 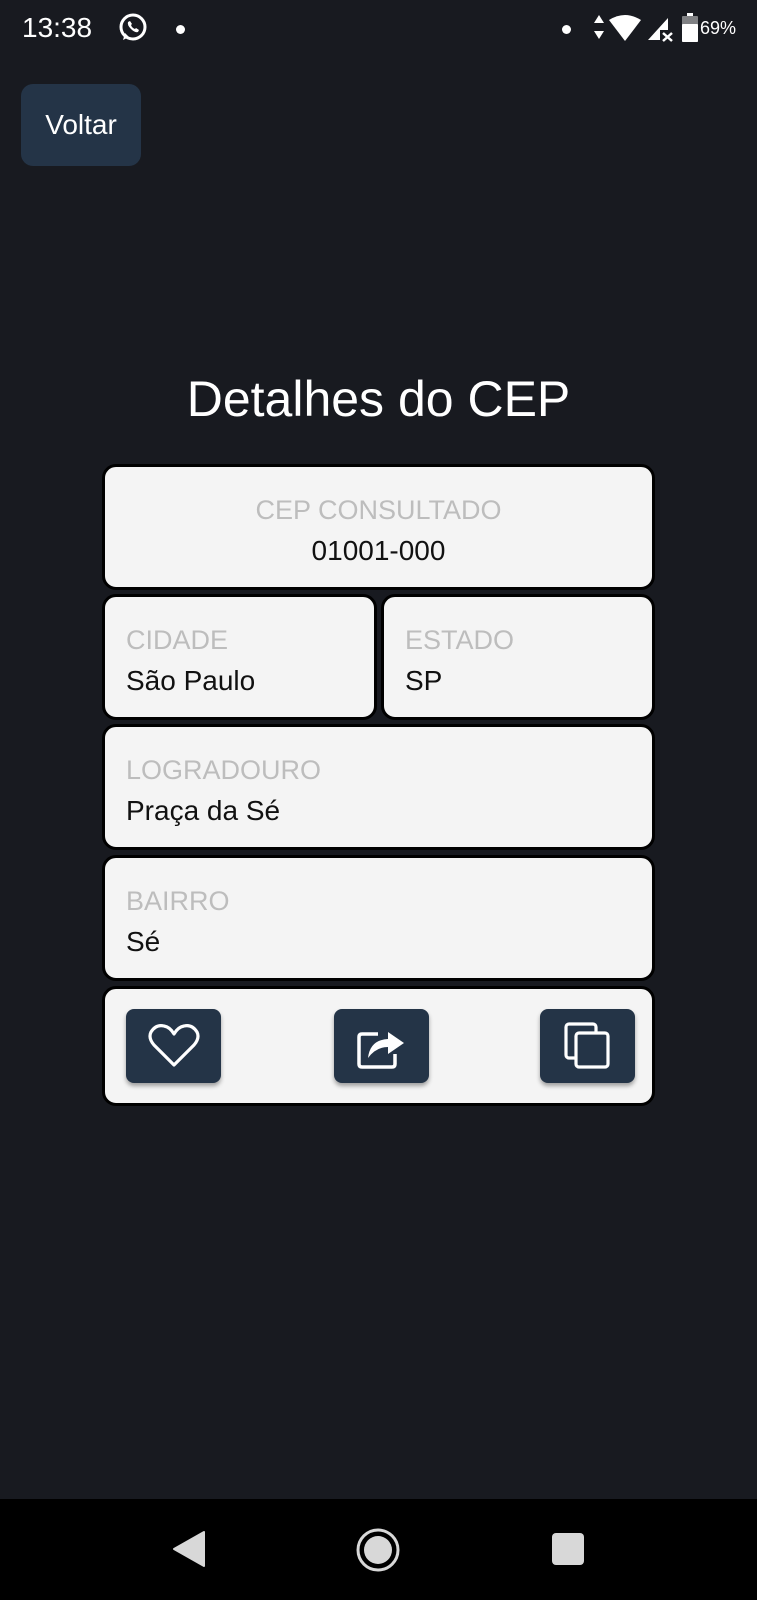 I want to click on battery-icon, so click(x=690, y=27).